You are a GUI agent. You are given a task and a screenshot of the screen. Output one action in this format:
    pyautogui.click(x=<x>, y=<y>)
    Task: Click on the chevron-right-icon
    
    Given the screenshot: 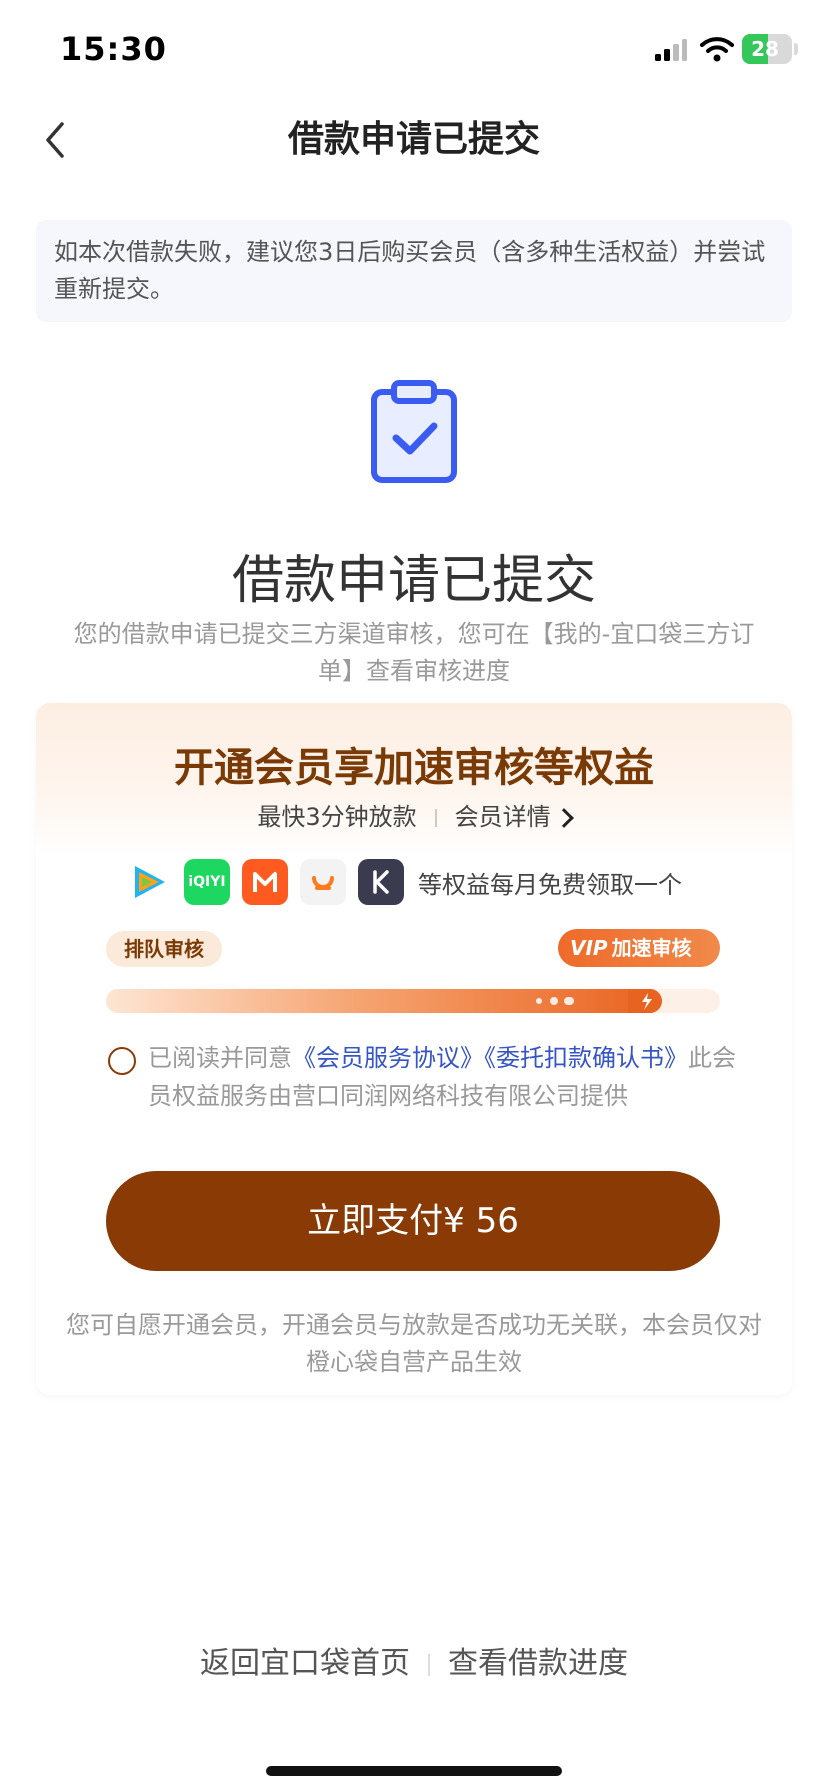 What is the action you would take?
    pyautogui.click(x=563, y=818)
    